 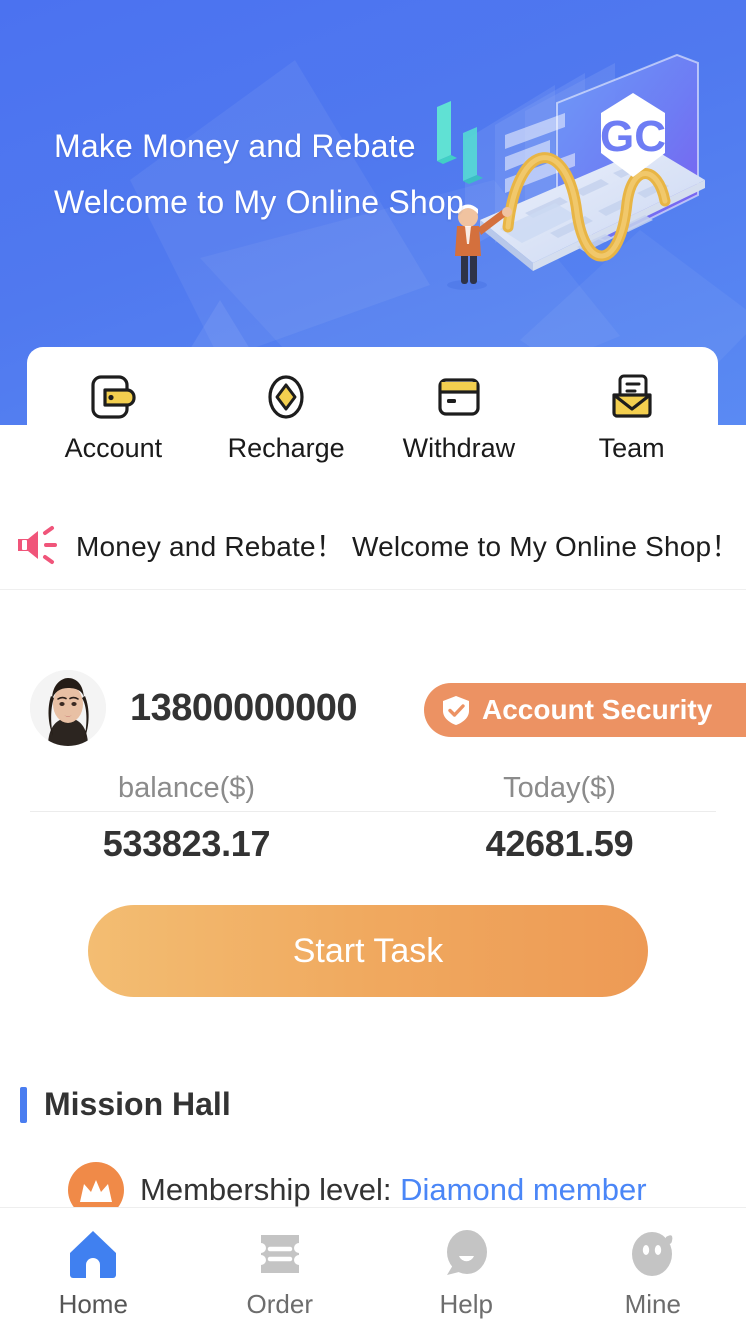 I want to click on membership-level-prefix: Membership level:, so click(x=270, y=1189).